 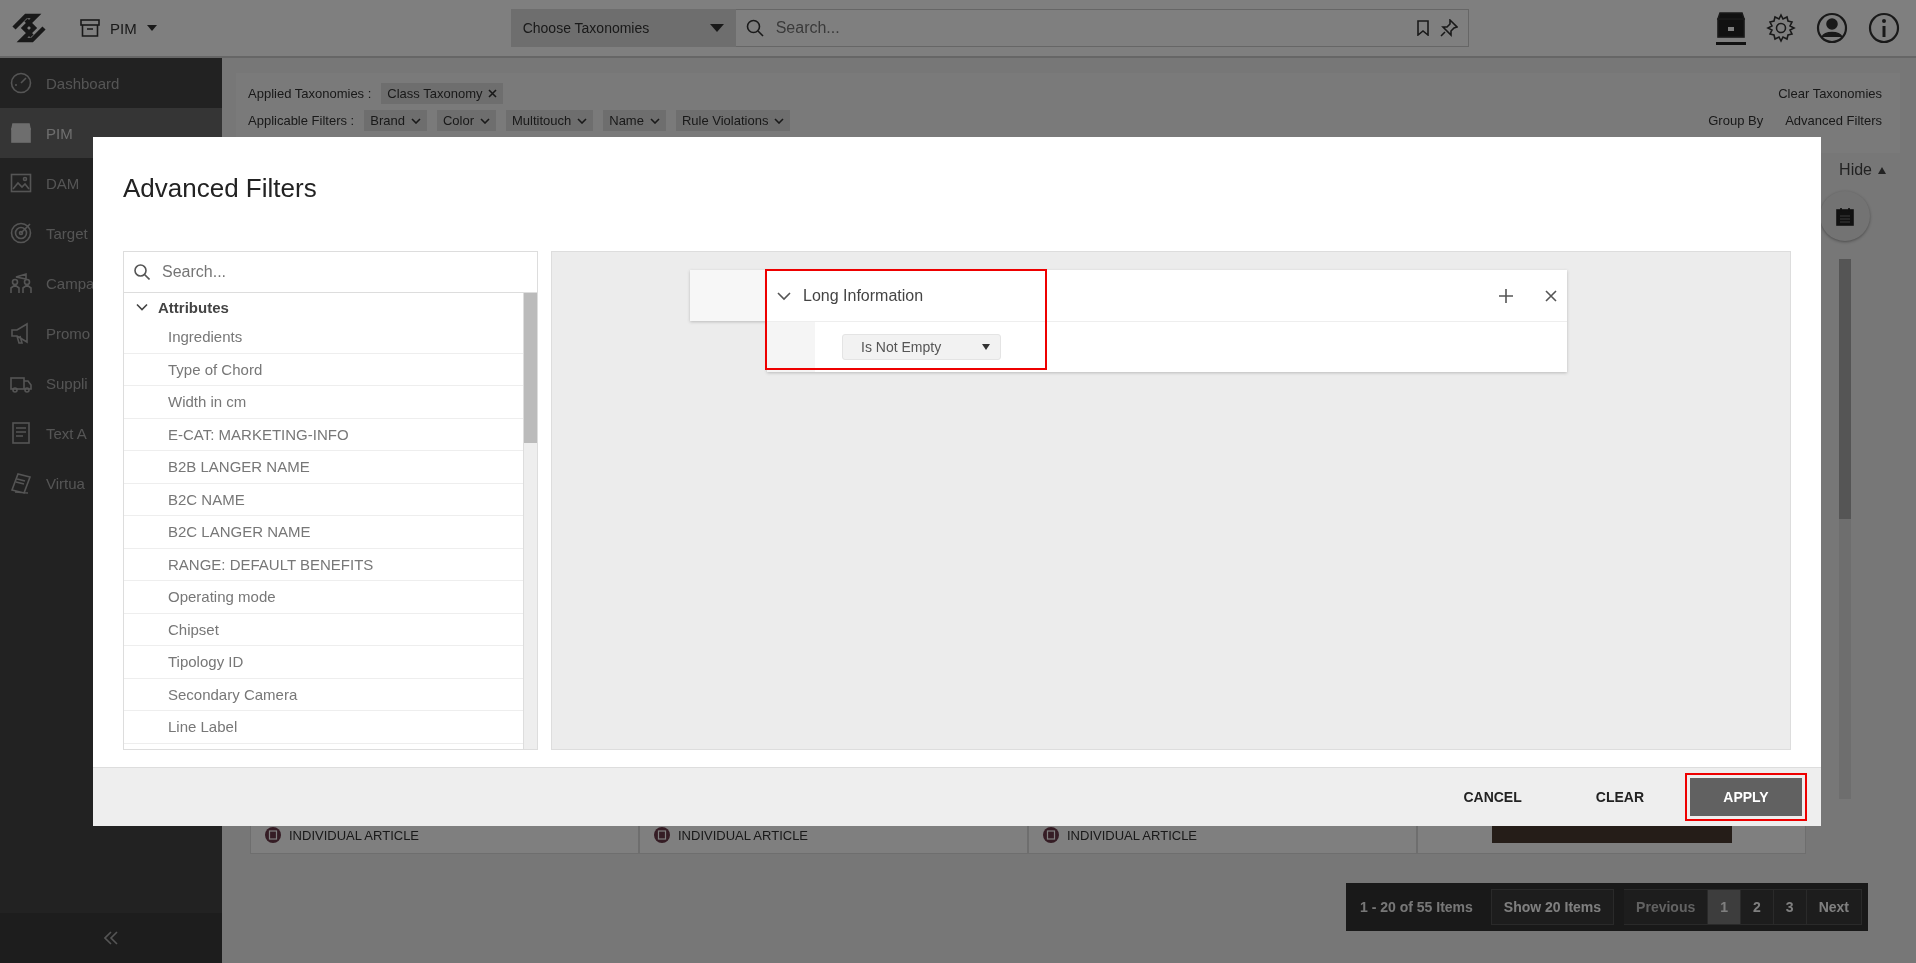 I want to click on items-summary: 1 - 20 of 55 Items, so click(x=1416, y=907).